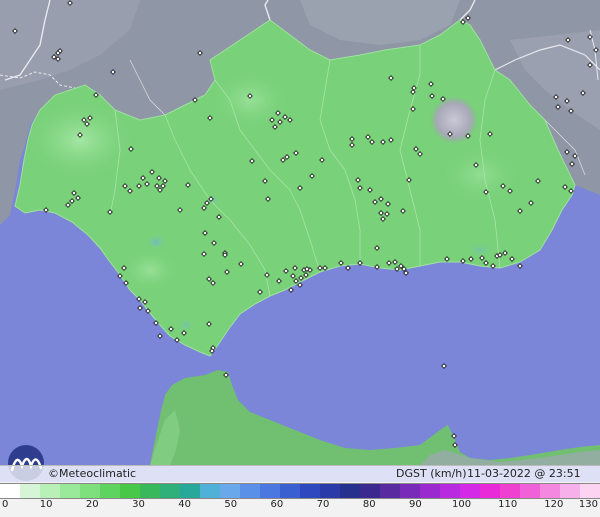 The image size is (600, 517). What do you see at coordinates (138, 504) in the screenshot?
I see `legend-tick-label: 30` at bounding box center [138, 504].